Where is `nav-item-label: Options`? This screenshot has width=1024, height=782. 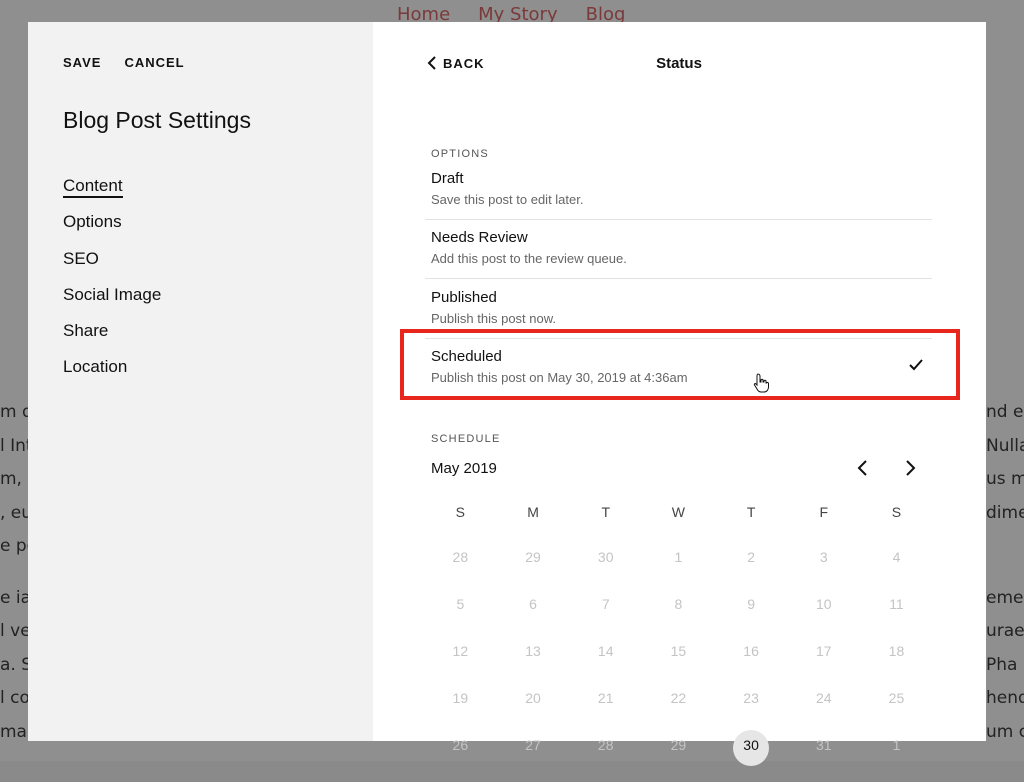 nav-item-label: Options is located at coordinates (92, 222).